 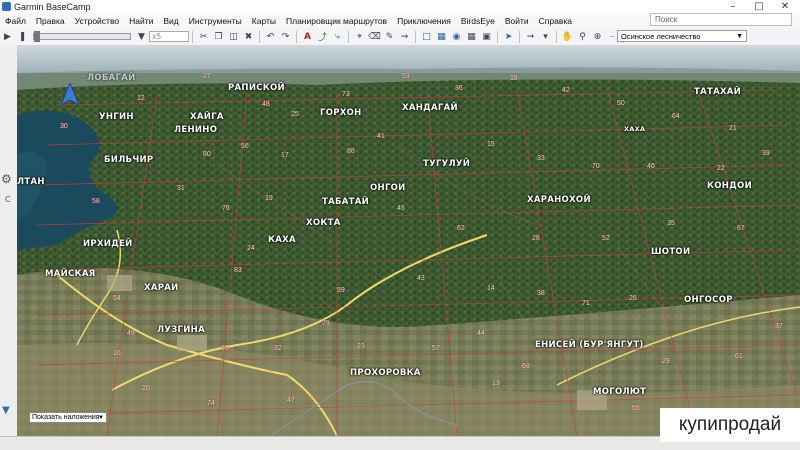 What do you see at coordinates (759, 6) in the screenshot?
I see `maximize-icon: □` at bounding box center [759, 6].